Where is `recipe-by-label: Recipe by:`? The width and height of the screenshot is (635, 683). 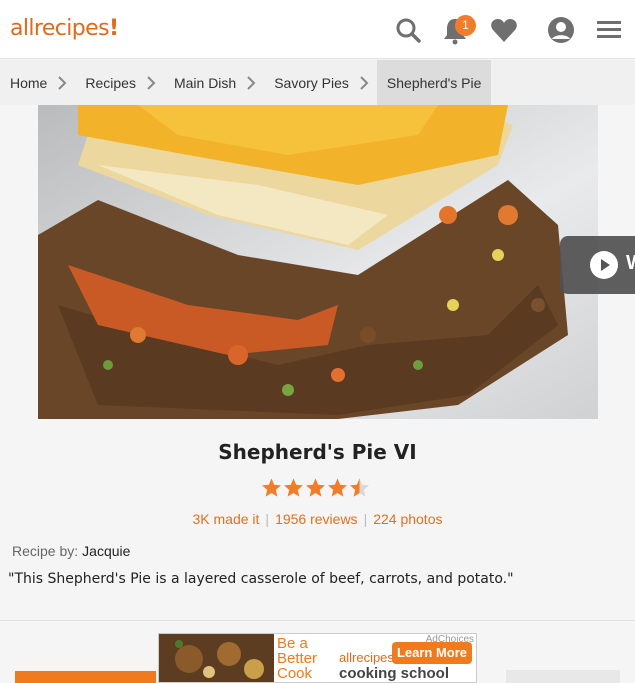
recipe-by-label: Recipe by: is located at coordinates (45, 551).